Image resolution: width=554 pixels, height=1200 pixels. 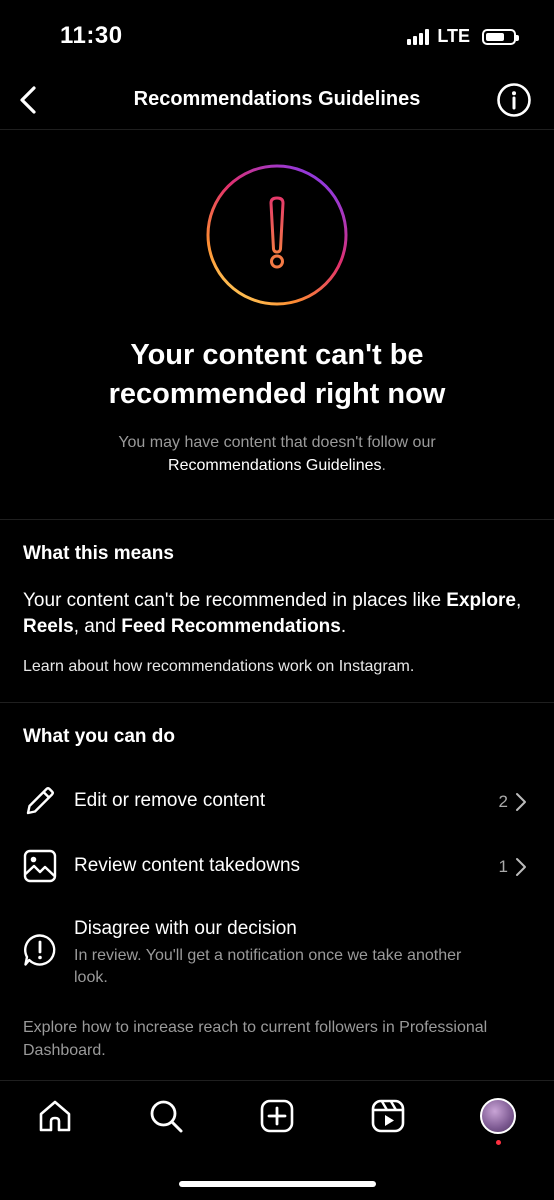 I want to click on page-title: Recommendations Guidelines, so click(x=277, y=99).